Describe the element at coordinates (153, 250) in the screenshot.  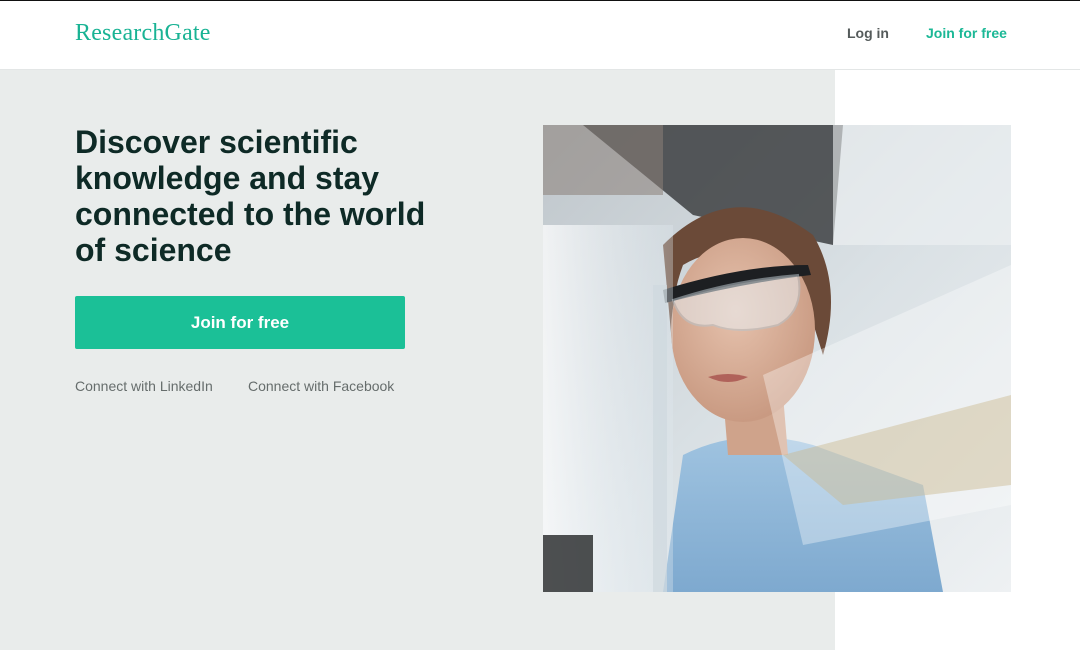
I see `headline-line: of science` at that location.